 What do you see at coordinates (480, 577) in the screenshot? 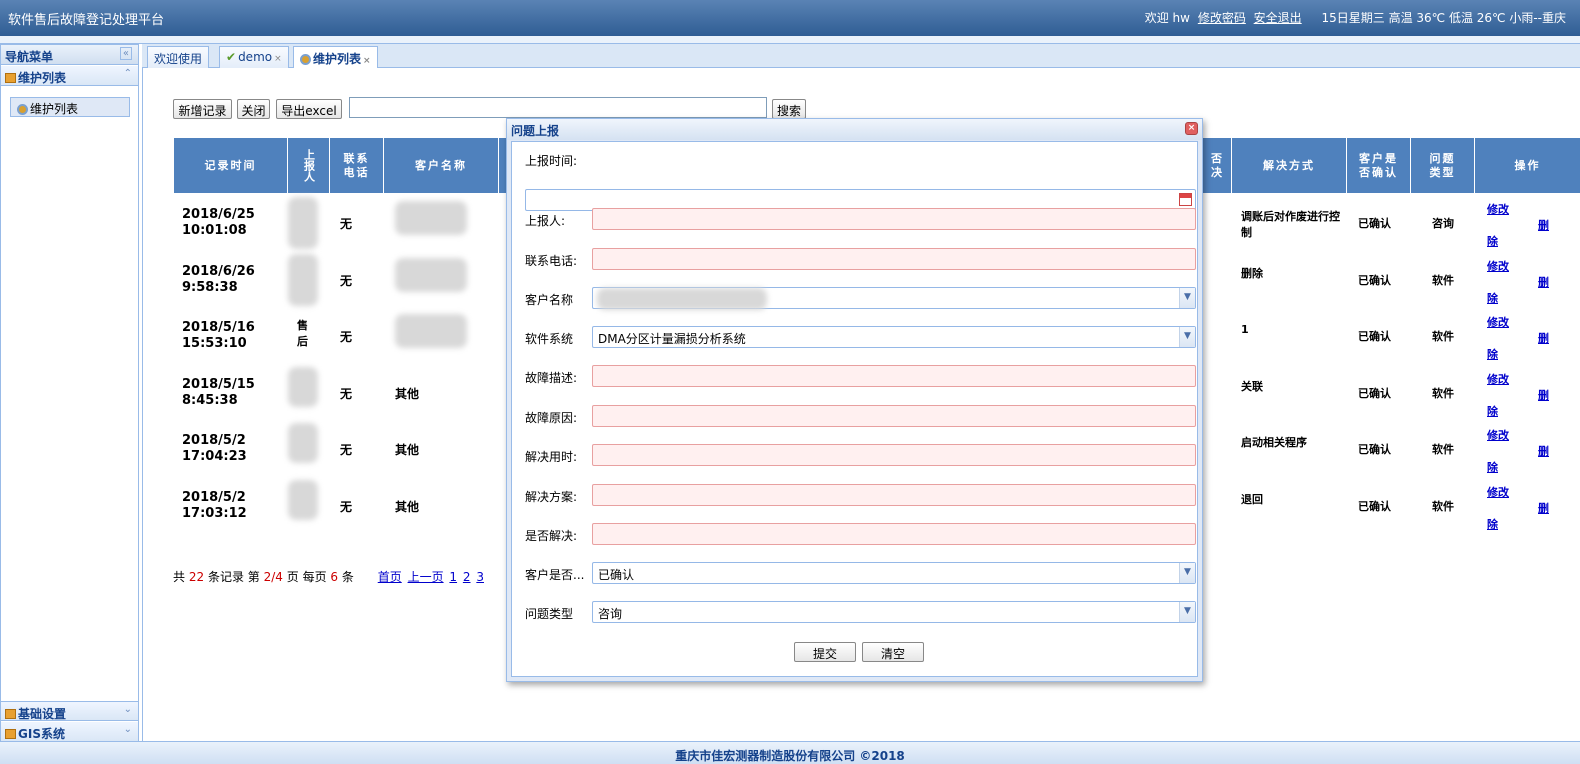
I see `page-3-link: 3` at bounding box center [480, 577].